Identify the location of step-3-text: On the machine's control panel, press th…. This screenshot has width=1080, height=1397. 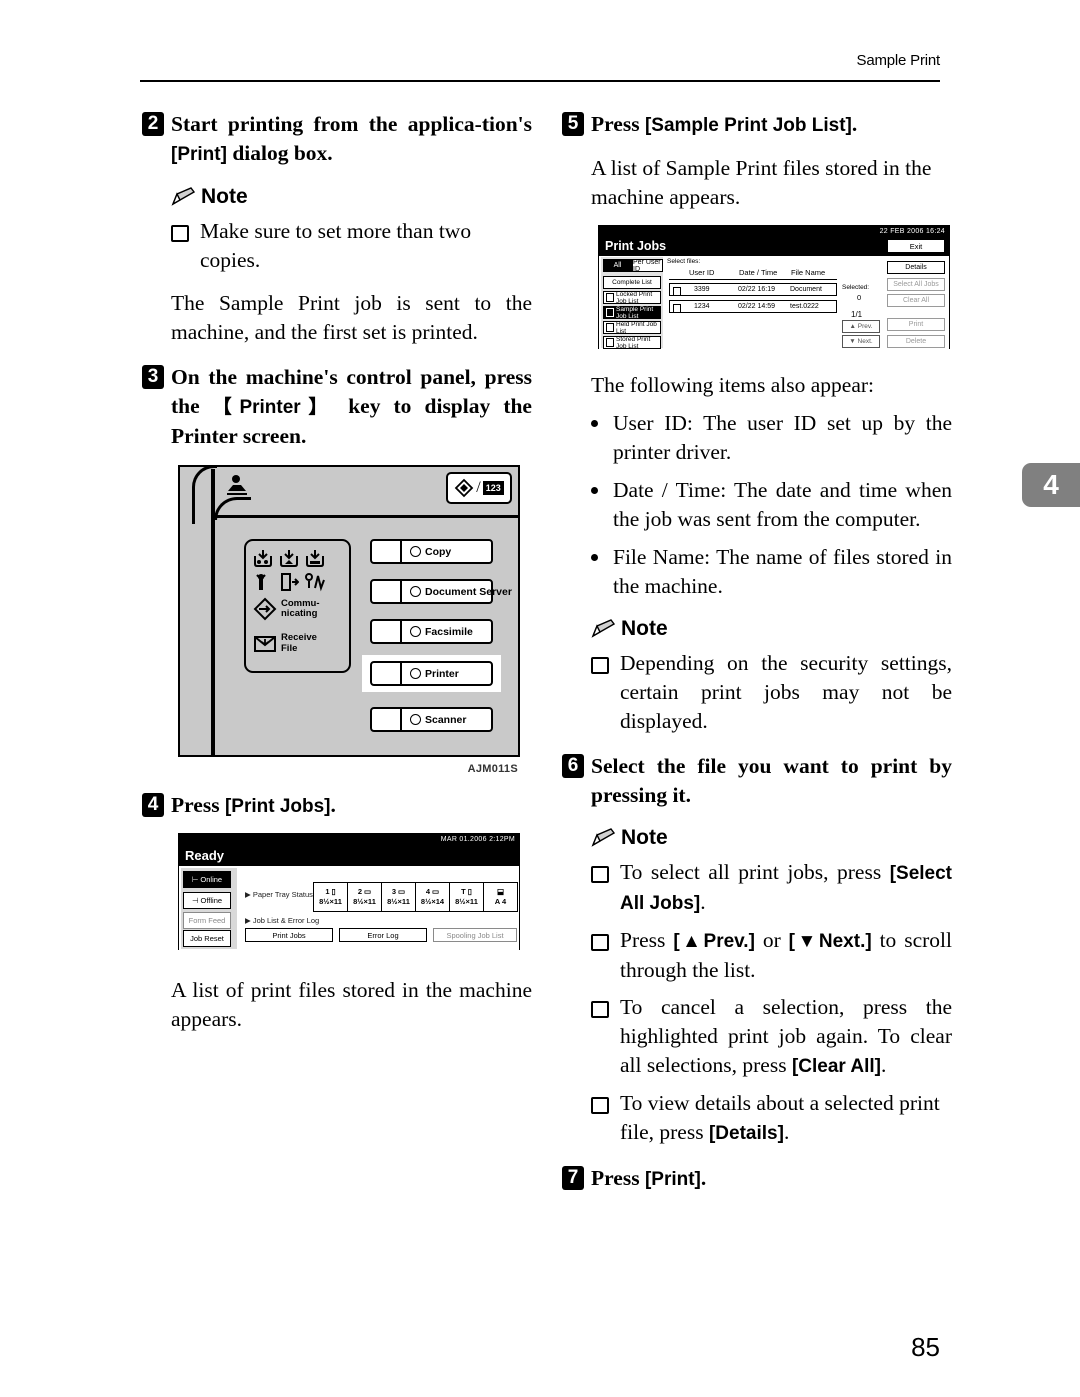
(351, 407).